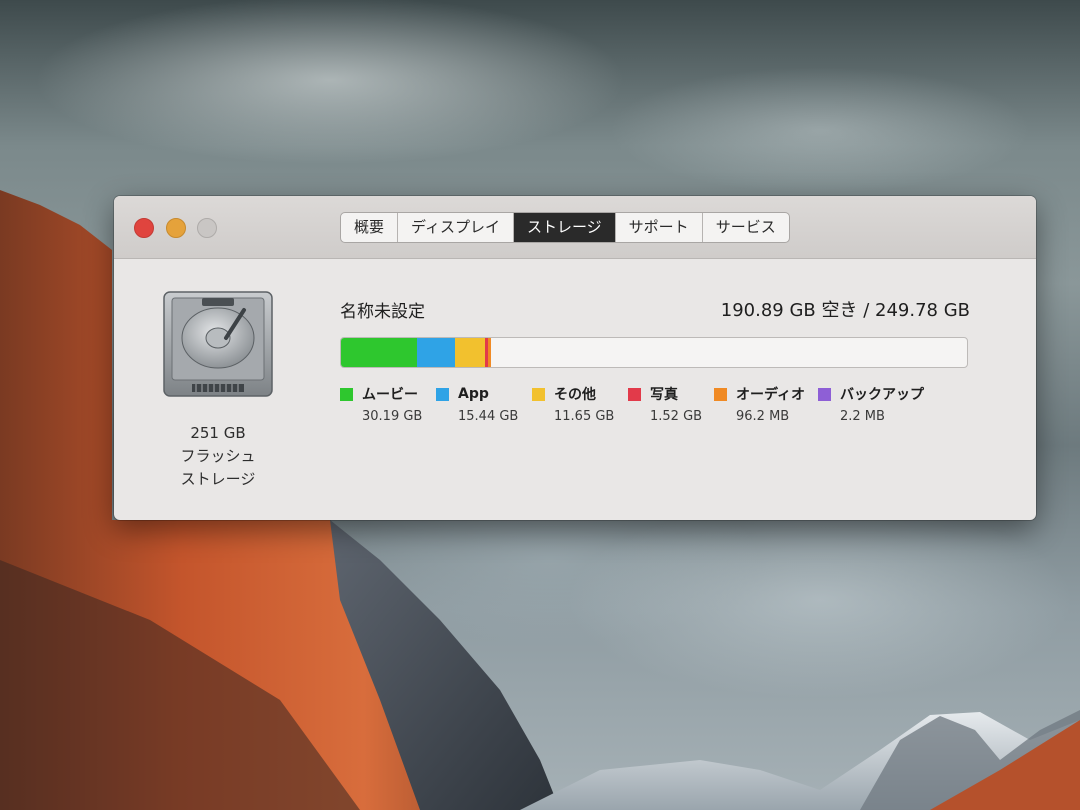 This screenshot has width=1080, height=810. What do you see at coordinates (659, 227) in the screenshot?
I see `tab-support: サポート` at bounding box center [659, 227].